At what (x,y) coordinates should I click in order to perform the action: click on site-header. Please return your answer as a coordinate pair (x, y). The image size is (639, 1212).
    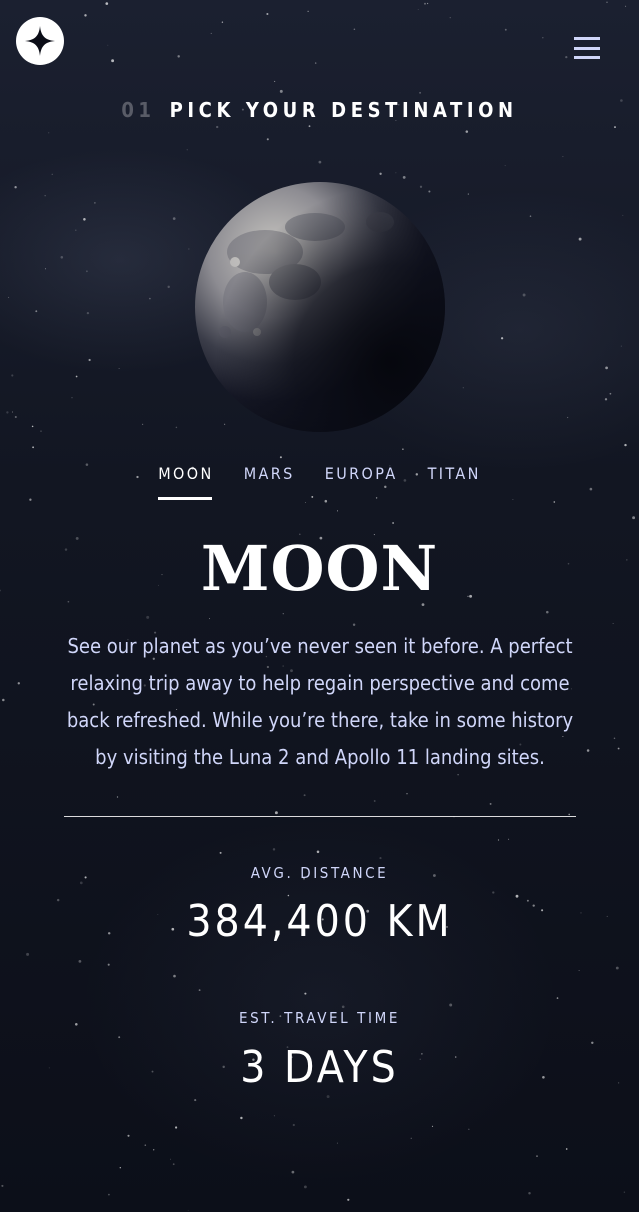
    Looking at the image, I should click on (319, 42).